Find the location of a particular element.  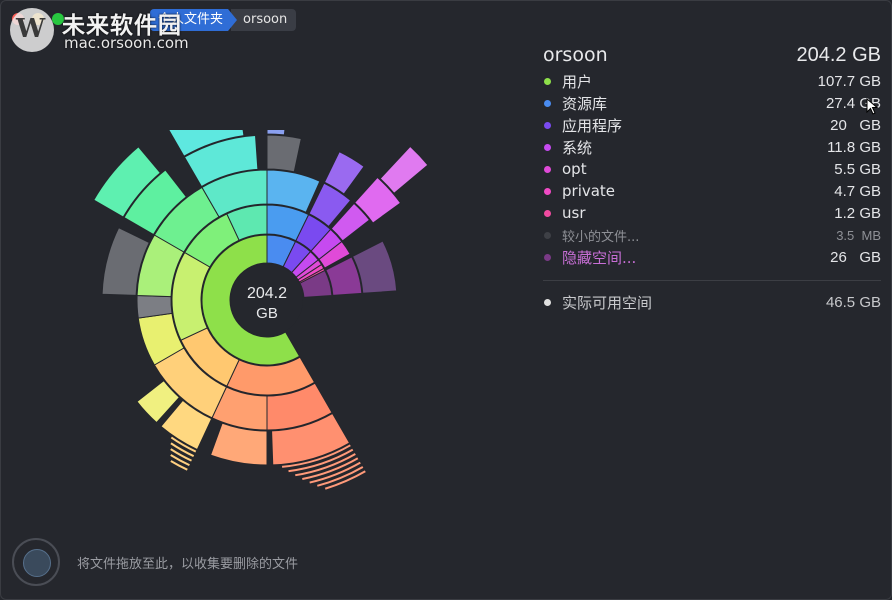

window-controls is located at coordinates (38, 19).